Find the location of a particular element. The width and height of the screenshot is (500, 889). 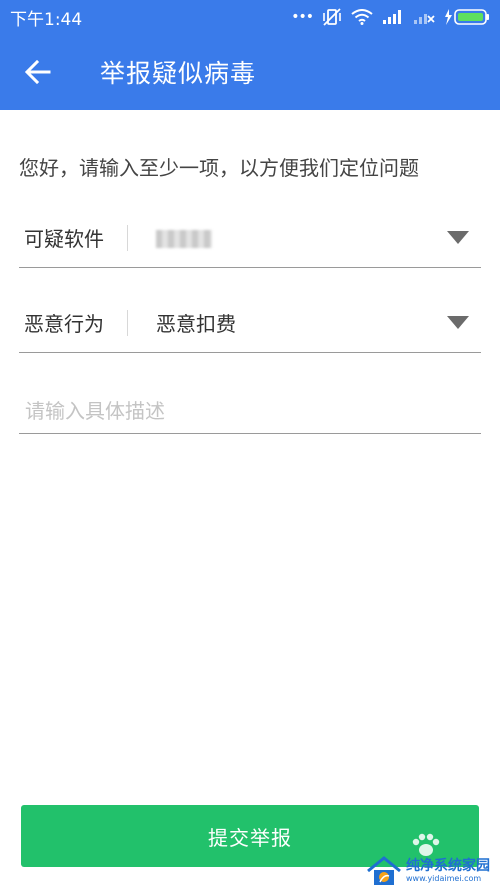

wifi-icon is located at coordinates (362, 17).